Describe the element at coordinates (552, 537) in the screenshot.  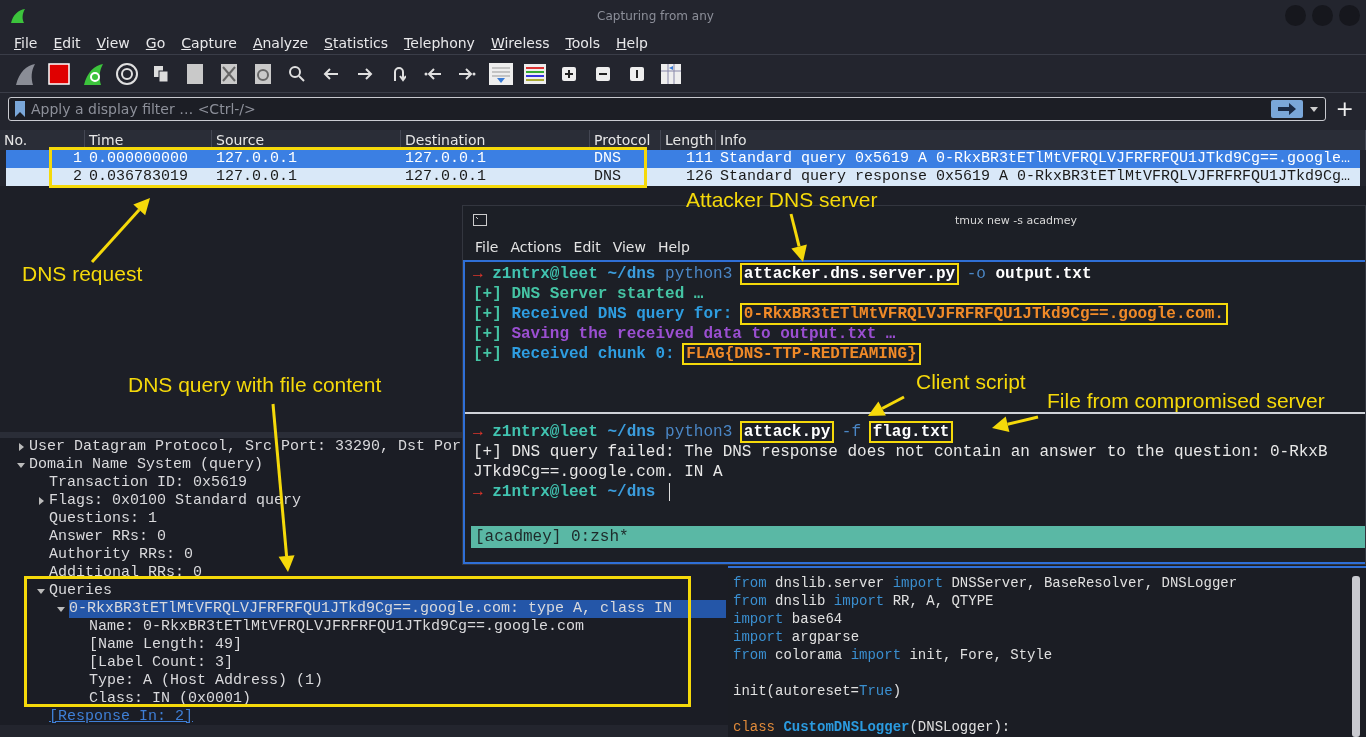
I see `status-text: [acadmey] 0:zsh*` at that location.